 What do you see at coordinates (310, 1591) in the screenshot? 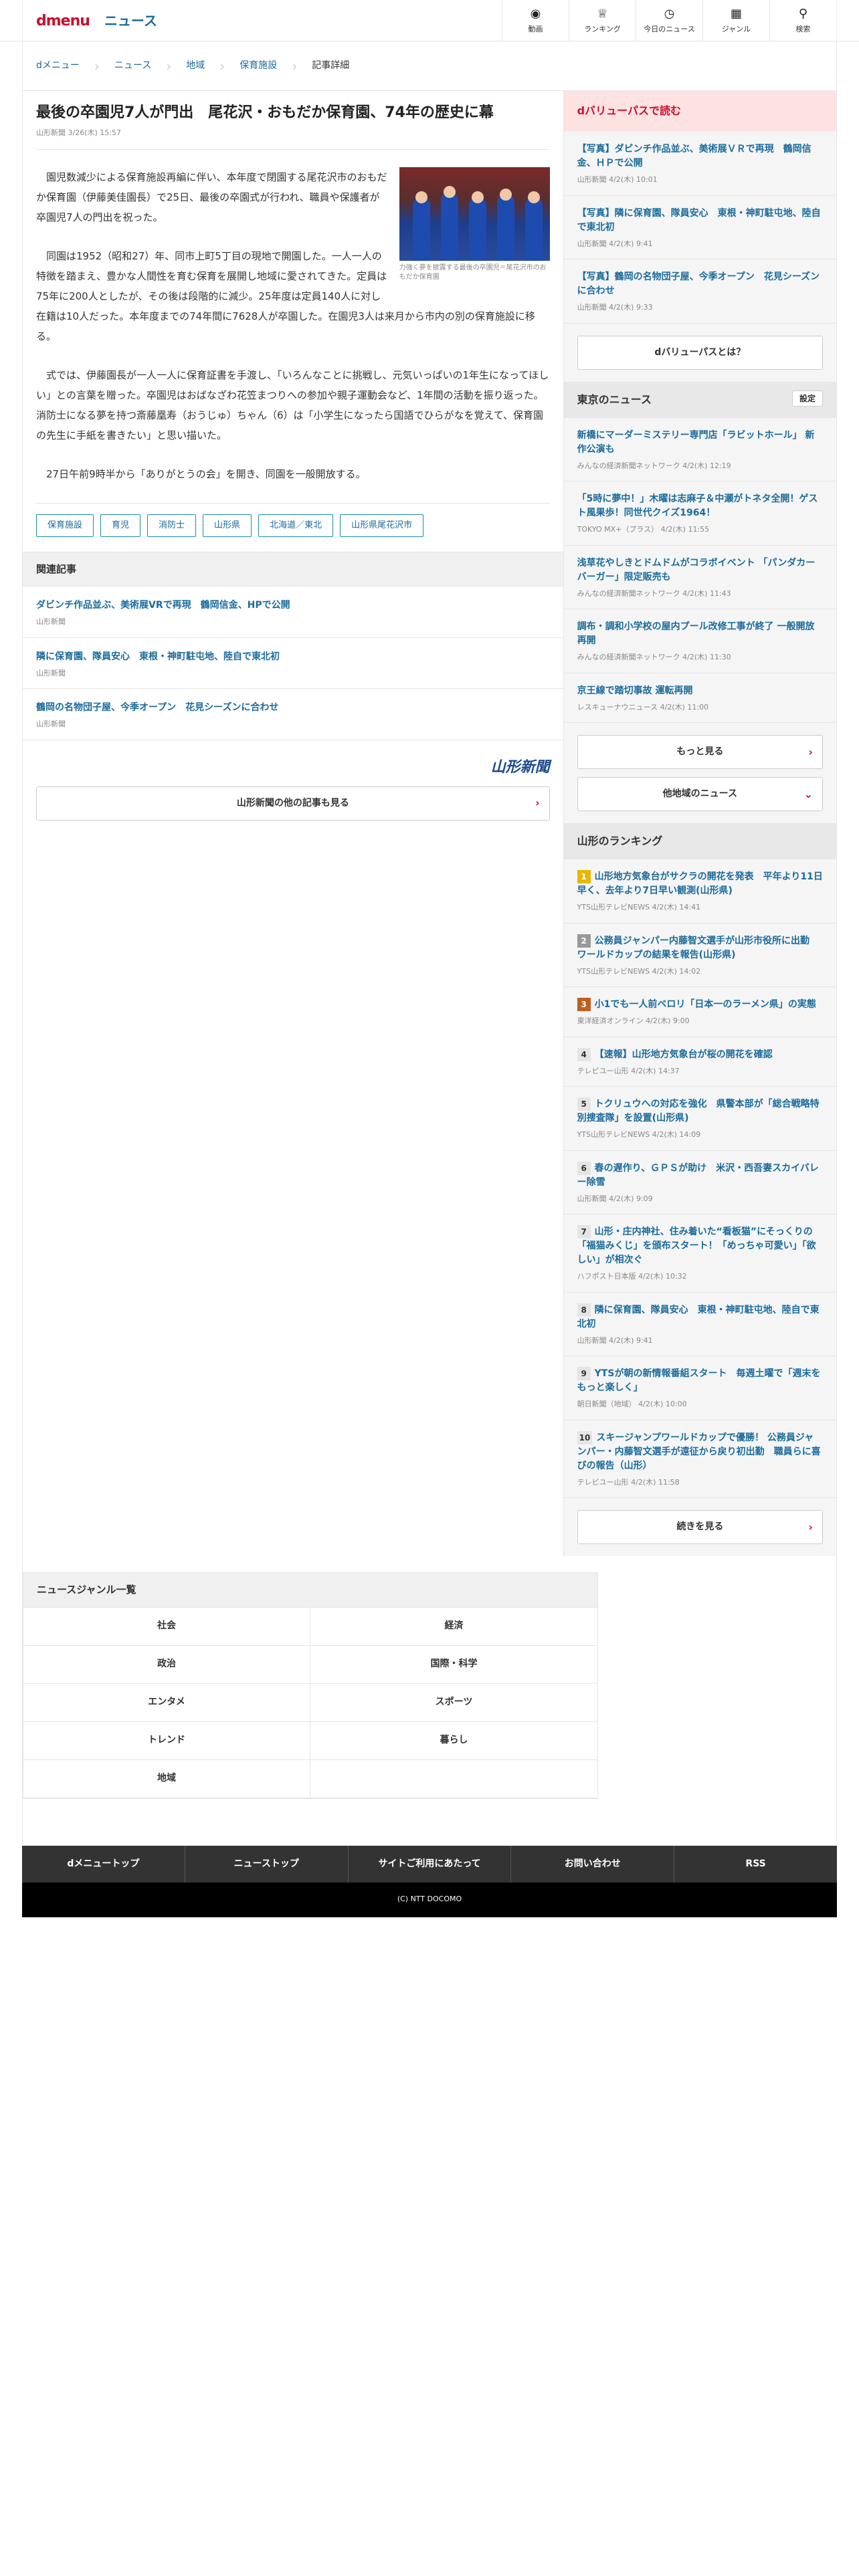
I see `genre-heading: ニュースジャンル一覧` at bounding box center [310, 1591].